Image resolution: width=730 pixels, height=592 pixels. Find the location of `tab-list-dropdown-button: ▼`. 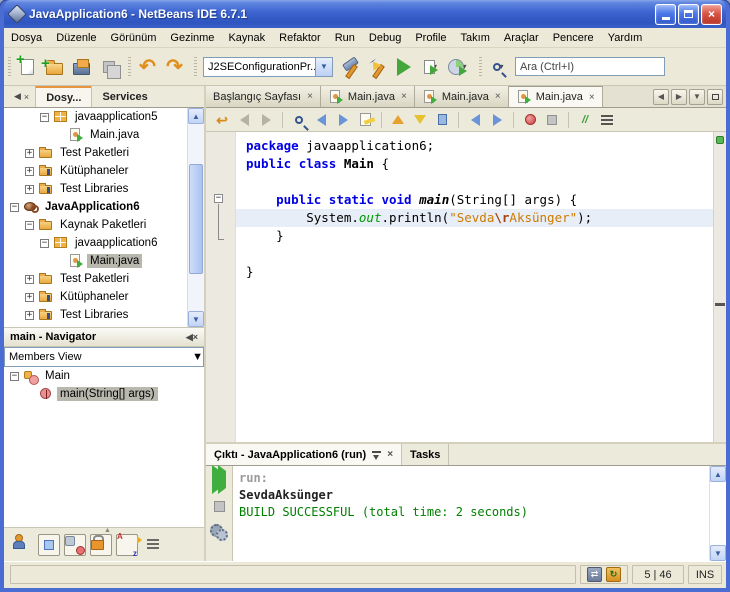

tab-list-dropdown-button: ▼ is located at coordinates (697, 96).